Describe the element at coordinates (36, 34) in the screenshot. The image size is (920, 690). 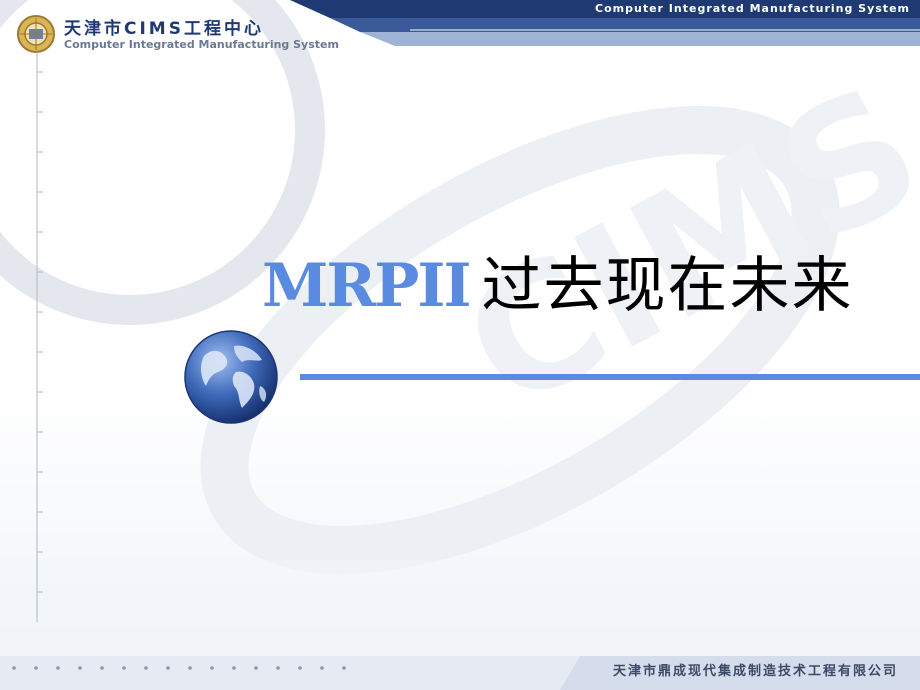
I see `cims-logo-icon` at that location.